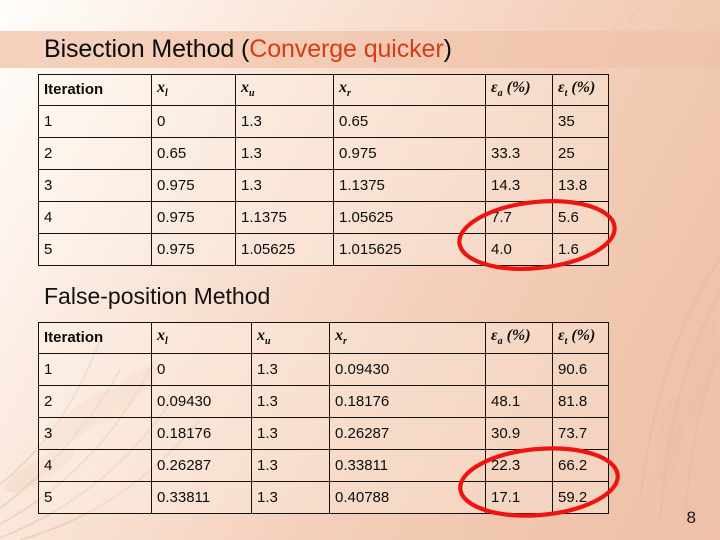 The height and width of the screenshot is (540, 720). What do you see at coordinates (519, 153) in the screenshot?
I see `cell-ea: 33.3` at bounding box center [519, 153].